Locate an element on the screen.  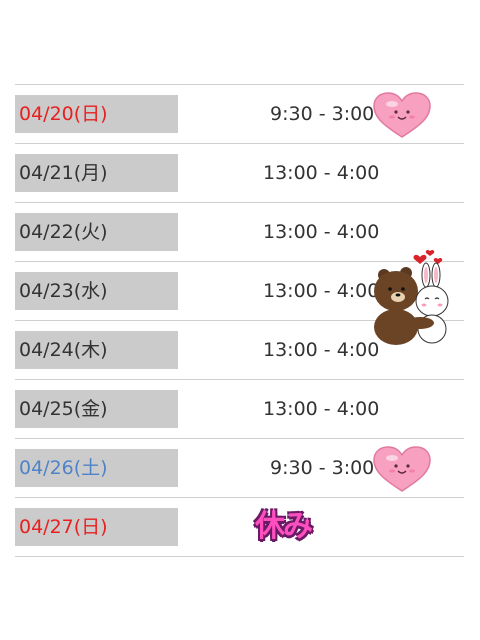
date-label: 04/21(月) is located at coordinates (96, 173).